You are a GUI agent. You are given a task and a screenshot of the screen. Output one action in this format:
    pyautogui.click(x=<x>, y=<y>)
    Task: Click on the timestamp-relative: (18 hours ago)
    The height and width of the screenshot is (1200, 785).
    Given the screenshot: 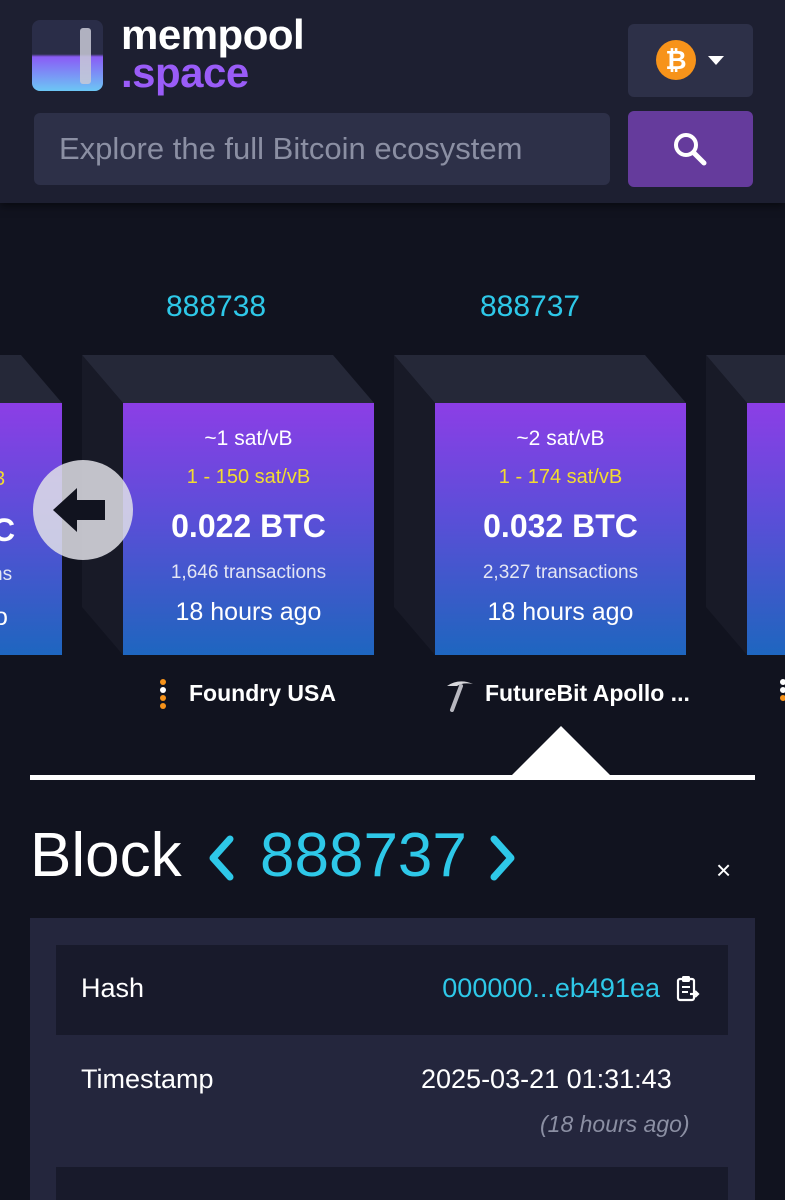 What is the action you would take?
    pyautogui.click(x=615, y=1124)
    